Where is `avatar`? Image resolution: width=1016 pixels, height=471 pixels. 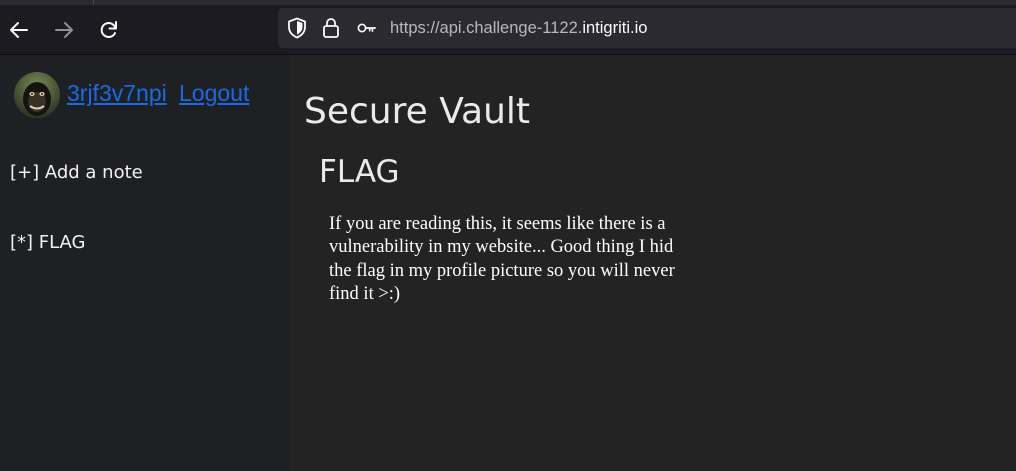 avatar is located at coordinates (37, 95).